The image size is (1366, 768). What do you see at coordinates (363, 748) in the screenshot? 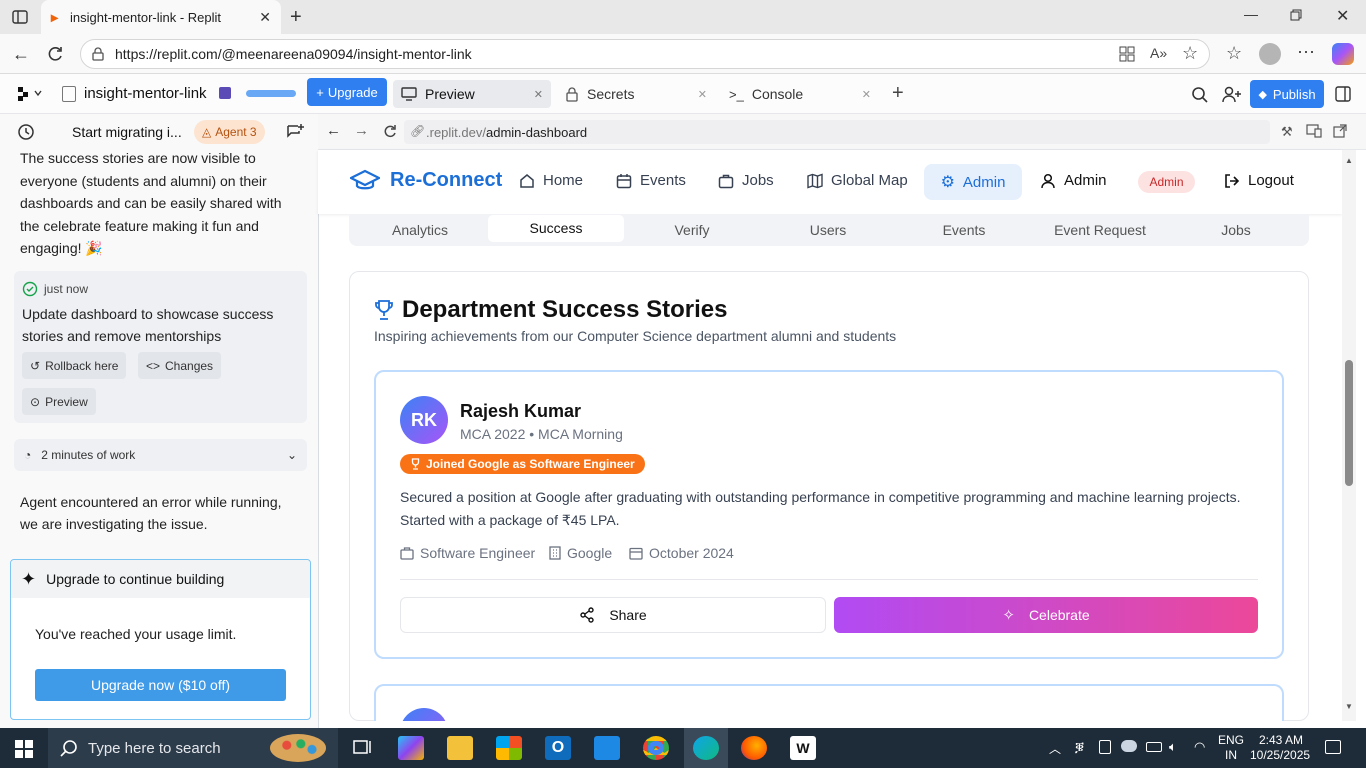
I see `task-view-icon` at bounding box center [363, 748].